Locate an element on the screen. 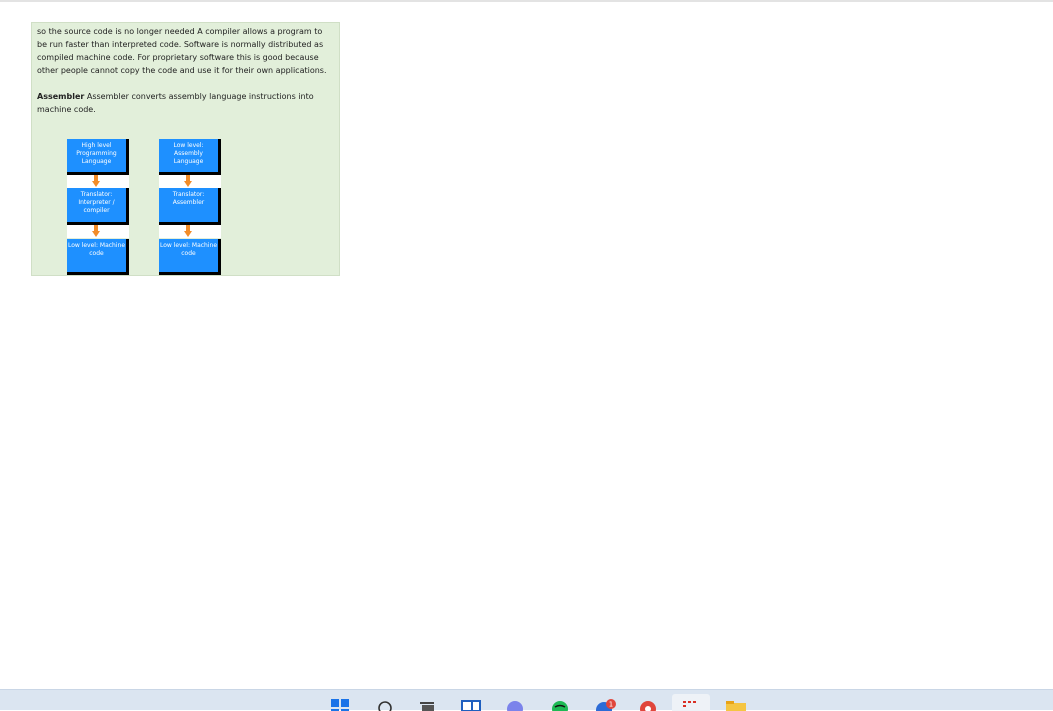  search-icon is located at coordinates (385, 704).